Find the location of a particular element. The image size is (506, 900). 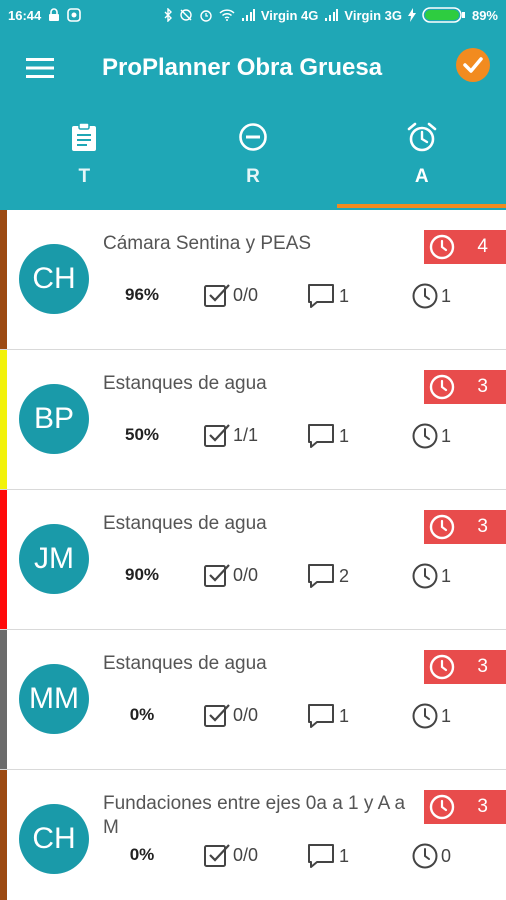

status-bar: 16:44 Virgin 4G Virgin 3G 89% is located at coordinates (253, 15).